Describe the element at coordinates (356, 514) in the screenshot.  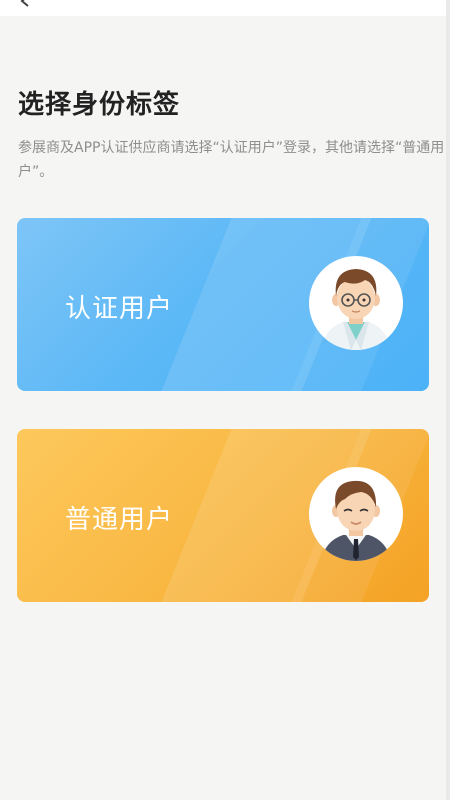
I see `businessman-avatar-icon` at that location.